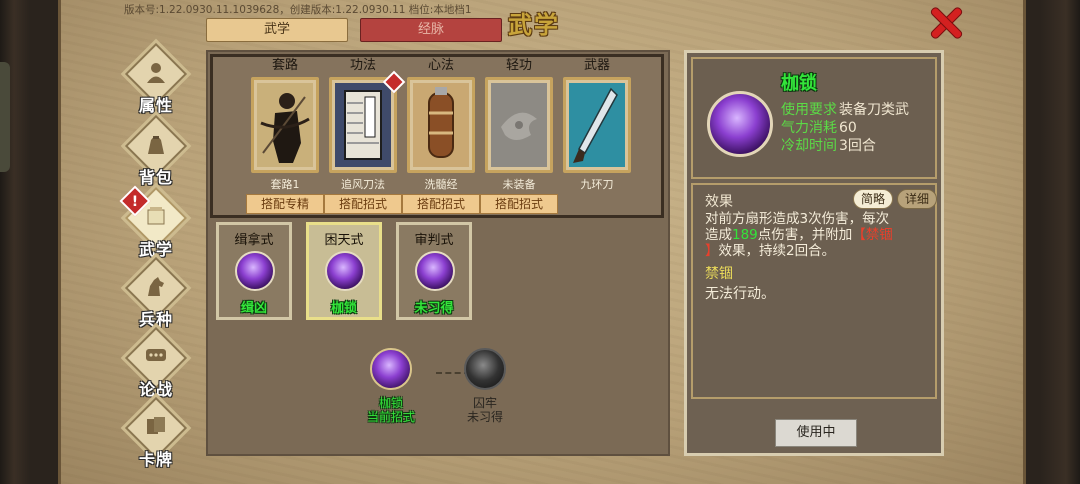 The width and height of the screenshot is (1080, 484). I want to click on slot-mind: 心法 洗髓经 搭配招式, so click(441, 135).